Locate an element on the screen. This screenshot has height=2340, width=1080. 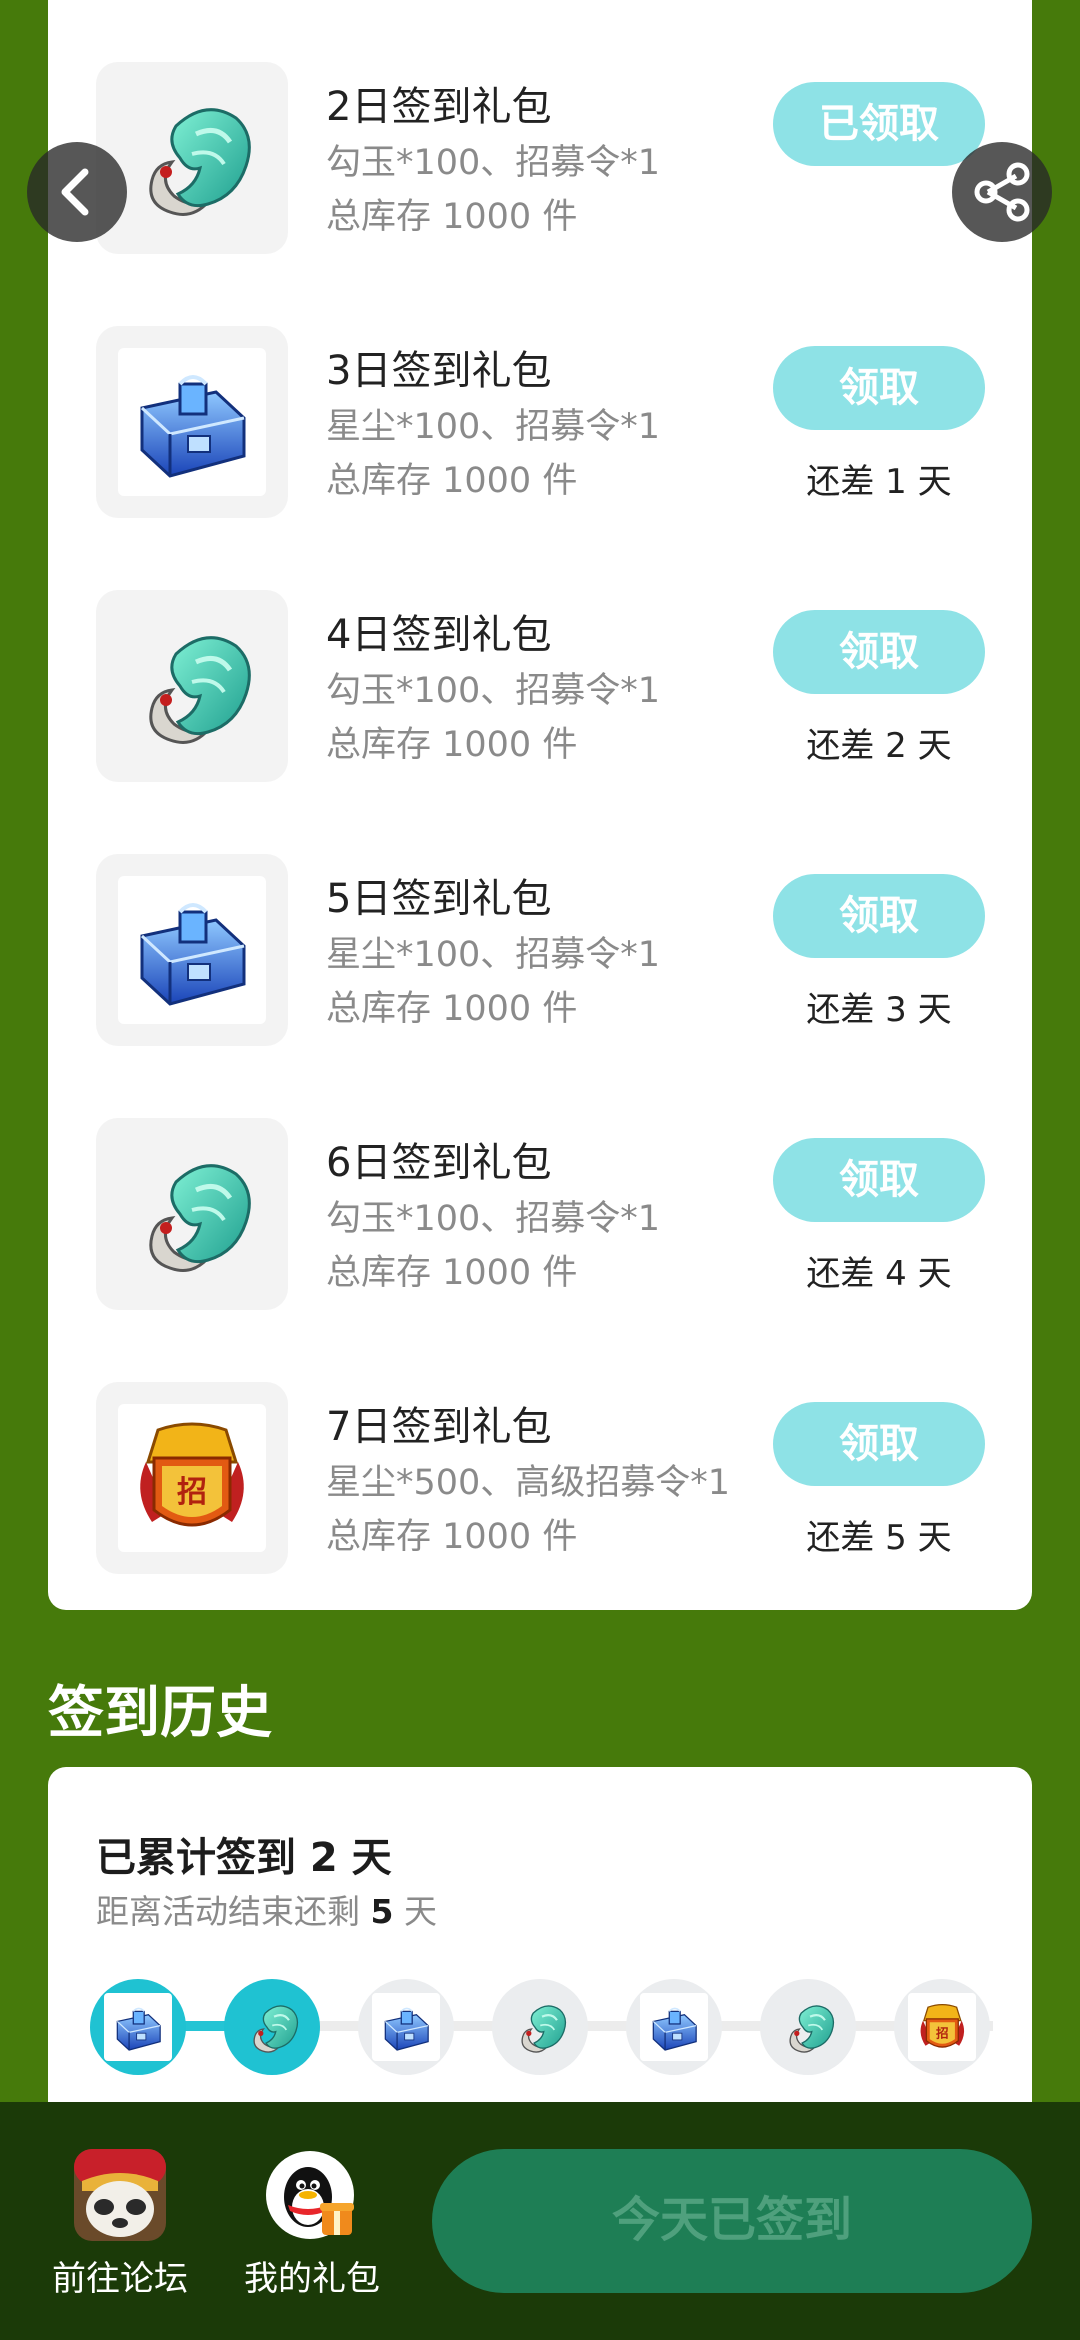
days-remaining: 还差 3 天 is located at coordinates (879, 1010).